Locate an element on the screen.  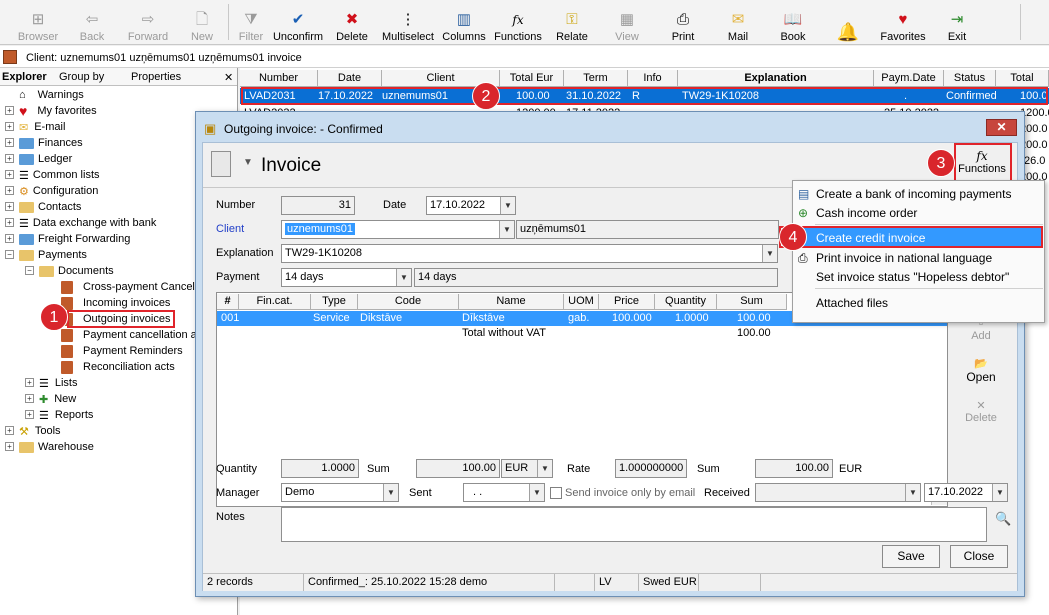
menu-item-hopeless-debtor: Set invoice status "Hopeless debtor" is located at coordinates (918, 276).